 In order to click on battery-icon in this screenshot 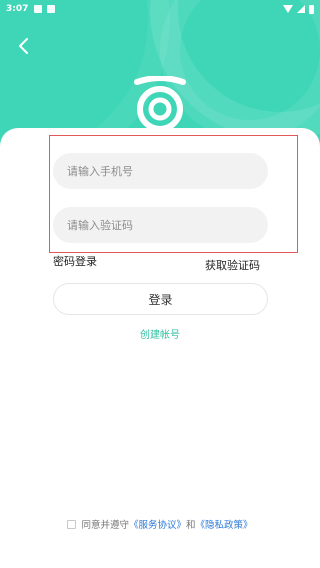, I will do `click(311, 9)`.